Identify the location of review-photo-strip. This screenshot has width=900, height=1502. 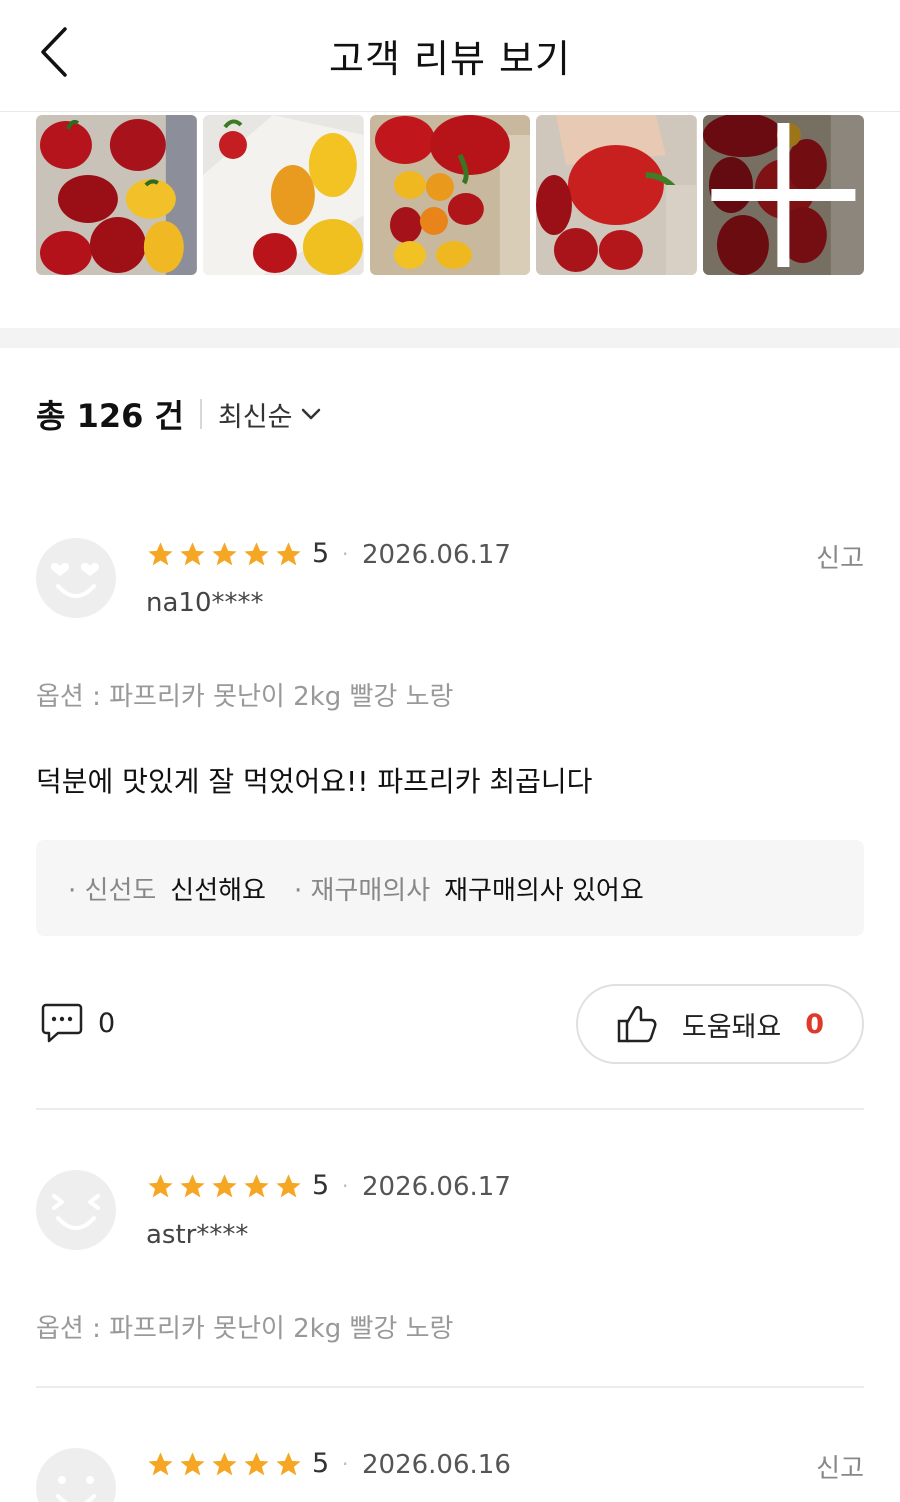
(450, 195).